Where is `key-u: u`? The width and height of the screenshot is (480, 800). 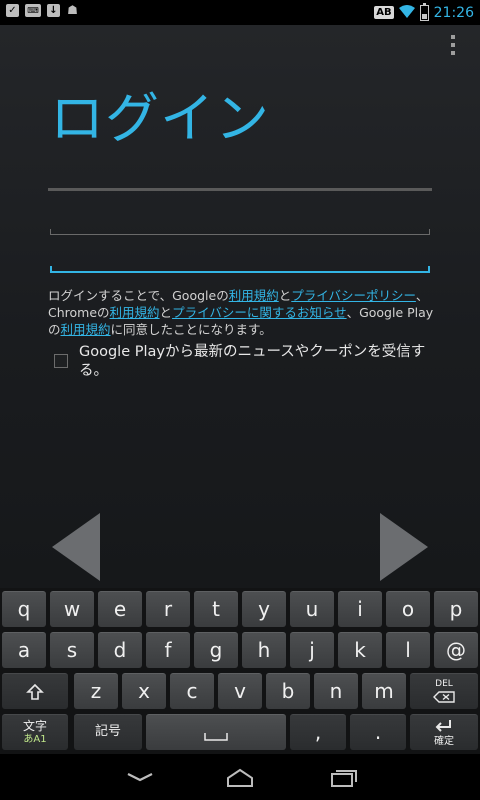 key-u: u is located at coordinates (312, 609).